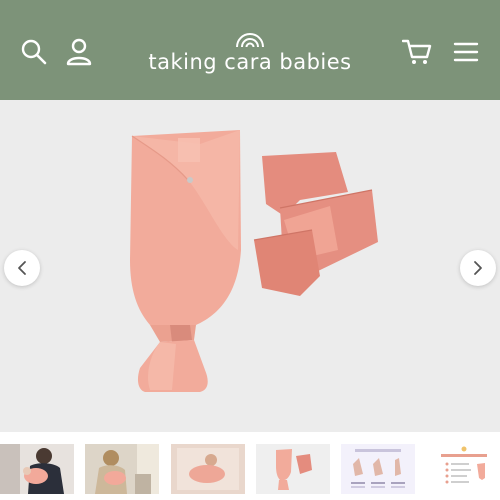 This screenshot has height=500, width=500. I want to click on cart-icon, so click(416, 51).